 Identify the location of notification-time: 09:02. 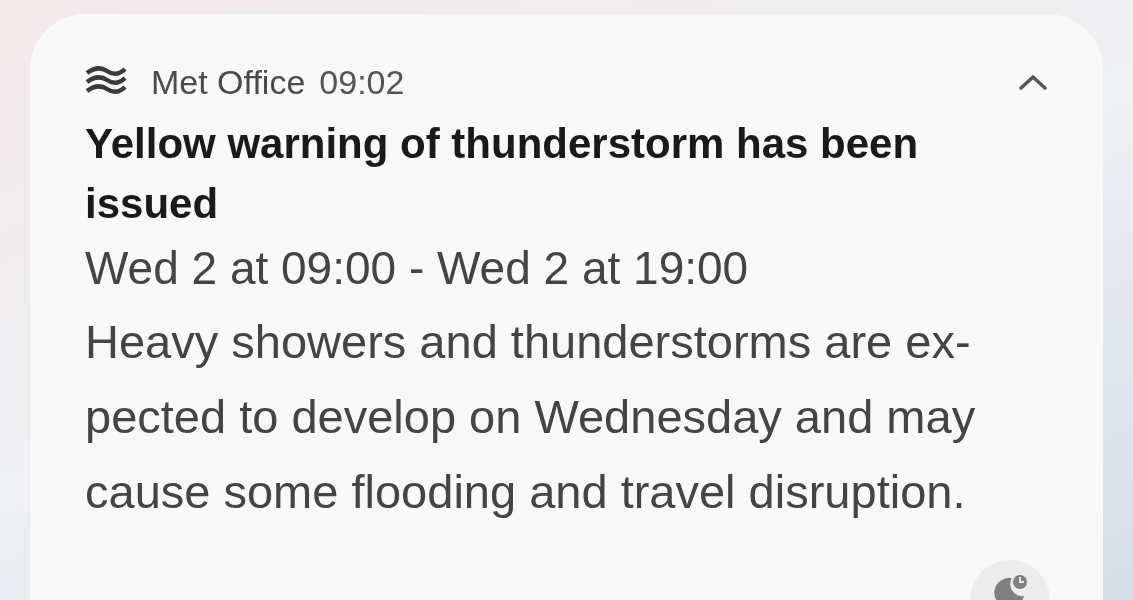
(362, 82).